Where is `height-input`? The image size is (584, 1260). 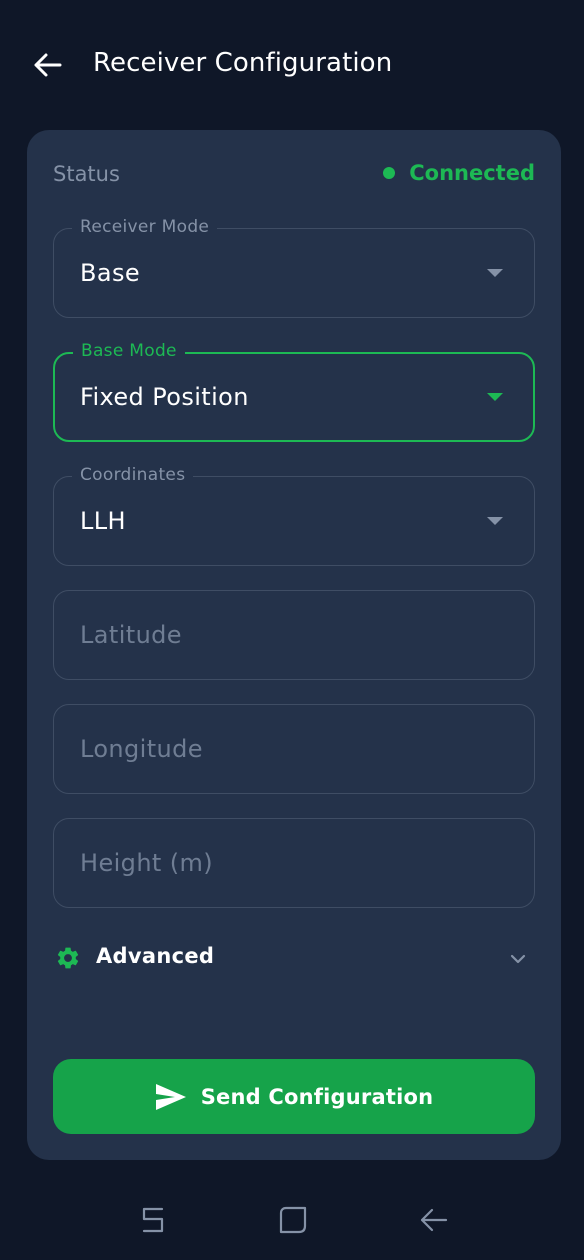 height-input is located at coordinates (294, 863).